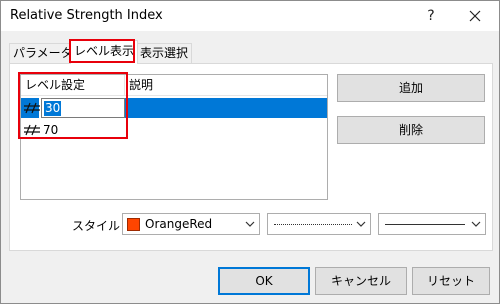  Describe the element at coordinates (425, 224) in the screenshot. I see `line-width-preview` at that location.